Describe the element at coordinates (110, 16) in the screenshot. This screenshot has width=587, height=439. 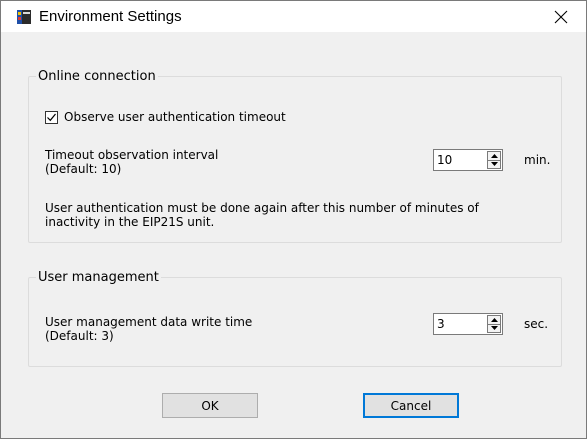
I see `window-title: Environment Settings` at that location.